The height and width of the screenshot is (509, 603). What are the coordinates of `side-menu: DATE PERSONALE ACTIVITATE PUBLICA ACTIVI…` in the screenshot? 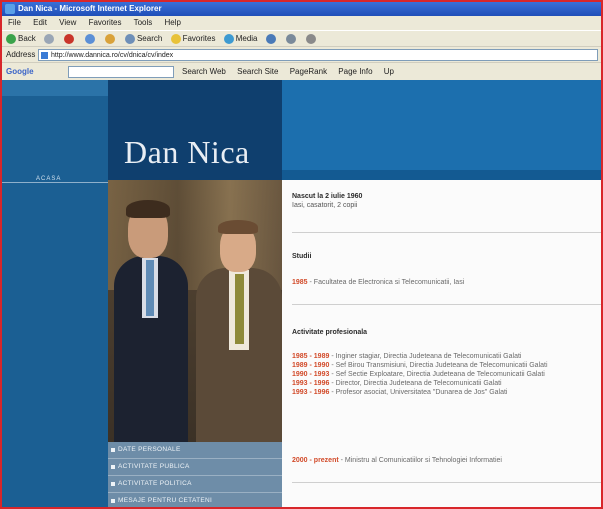 It's located at (195, 474).